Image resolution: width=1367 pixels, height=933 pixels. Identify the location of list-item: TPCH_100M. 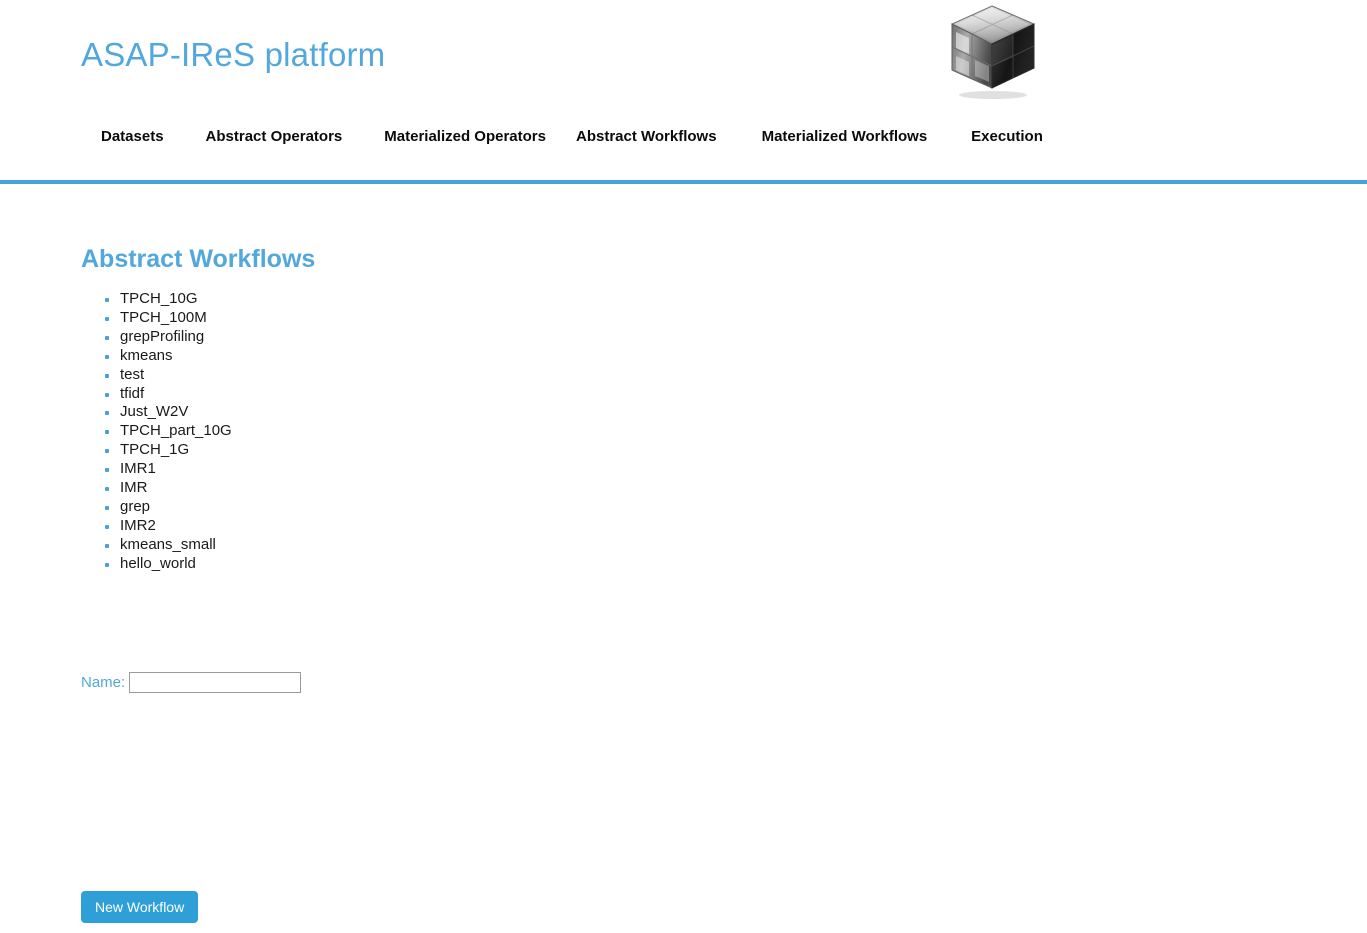
(168, 318).